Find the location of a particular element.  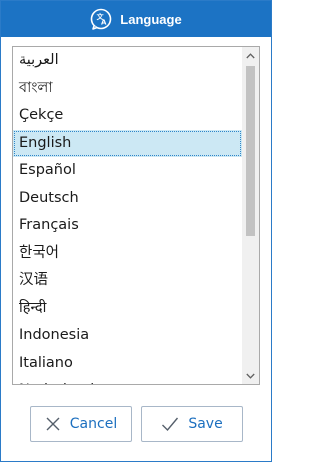

language-item: Deutsch is located at coordinates (127, 199).